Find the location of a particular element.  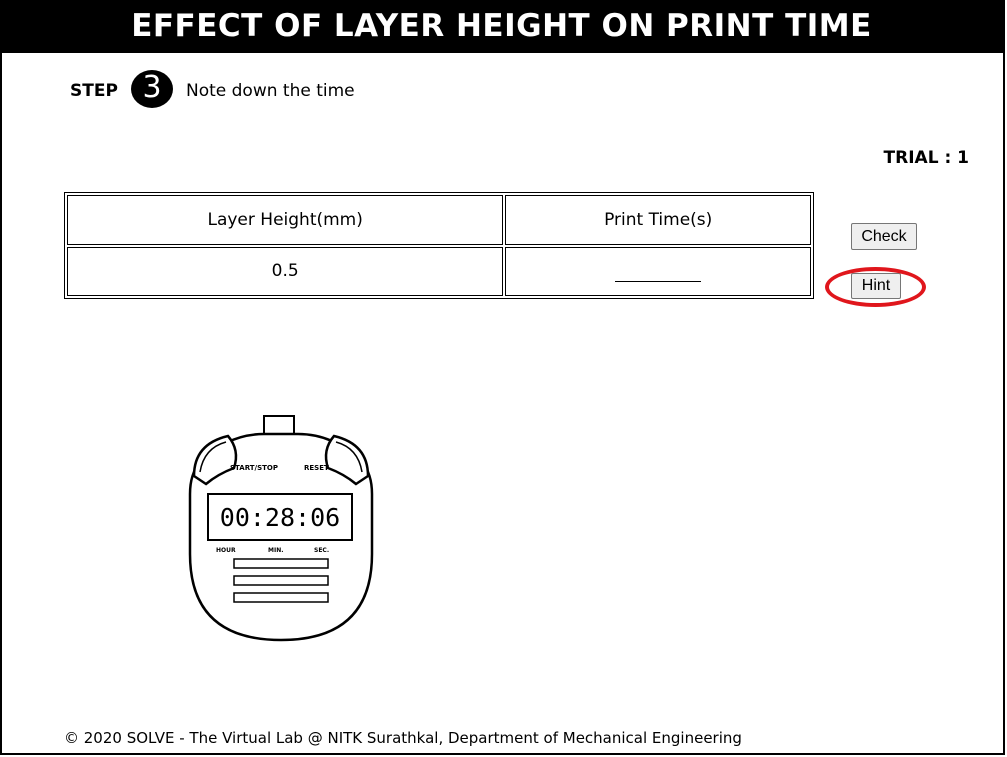

table-header-row: Layer Height(mm) Print Time(s) is located at coordinates (439, 220).